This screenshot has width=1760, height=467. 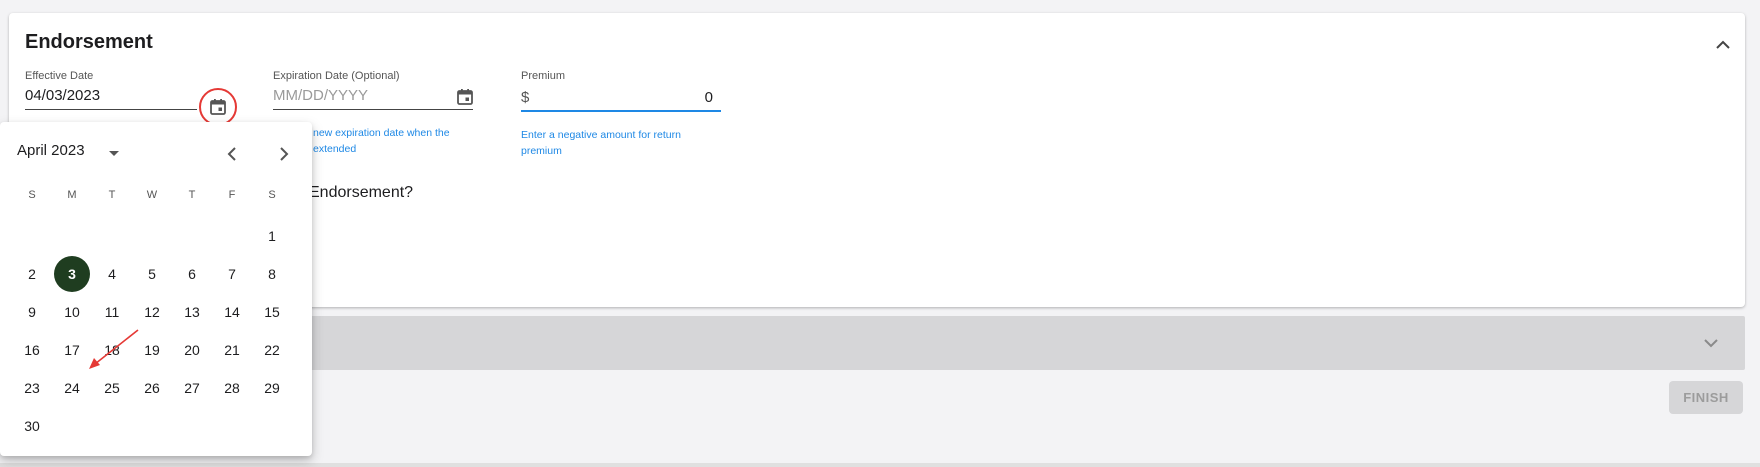 What do you see at coordinates (525, 97) in the screenshot?
I see `premium-currency: $` at bounding box center [525, 97].